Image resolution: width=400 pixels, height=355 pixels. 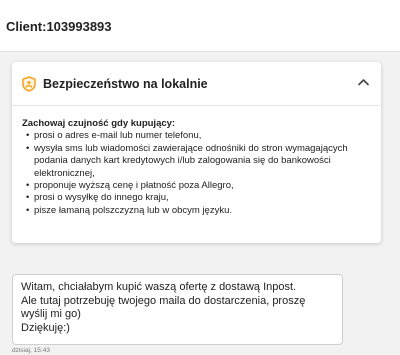 I want to click on security-subheading: Zachowaj czujność gdy kupujący:, so click(x=99, y=123).